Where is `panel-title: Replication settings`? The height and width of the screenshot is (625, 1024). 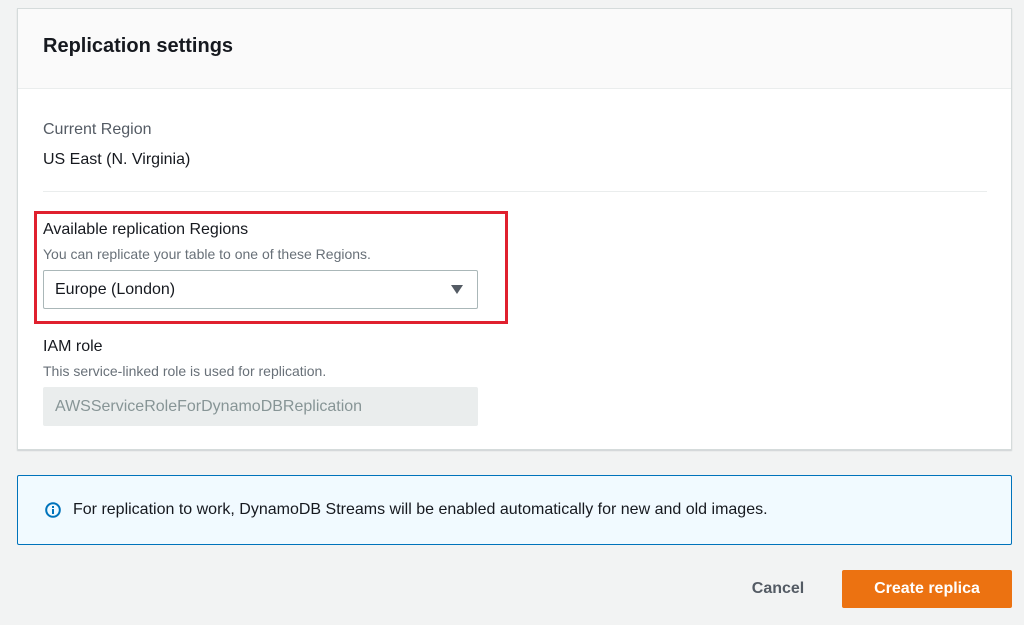 panel-title: Replication settings is located at coordinates (138, 46).